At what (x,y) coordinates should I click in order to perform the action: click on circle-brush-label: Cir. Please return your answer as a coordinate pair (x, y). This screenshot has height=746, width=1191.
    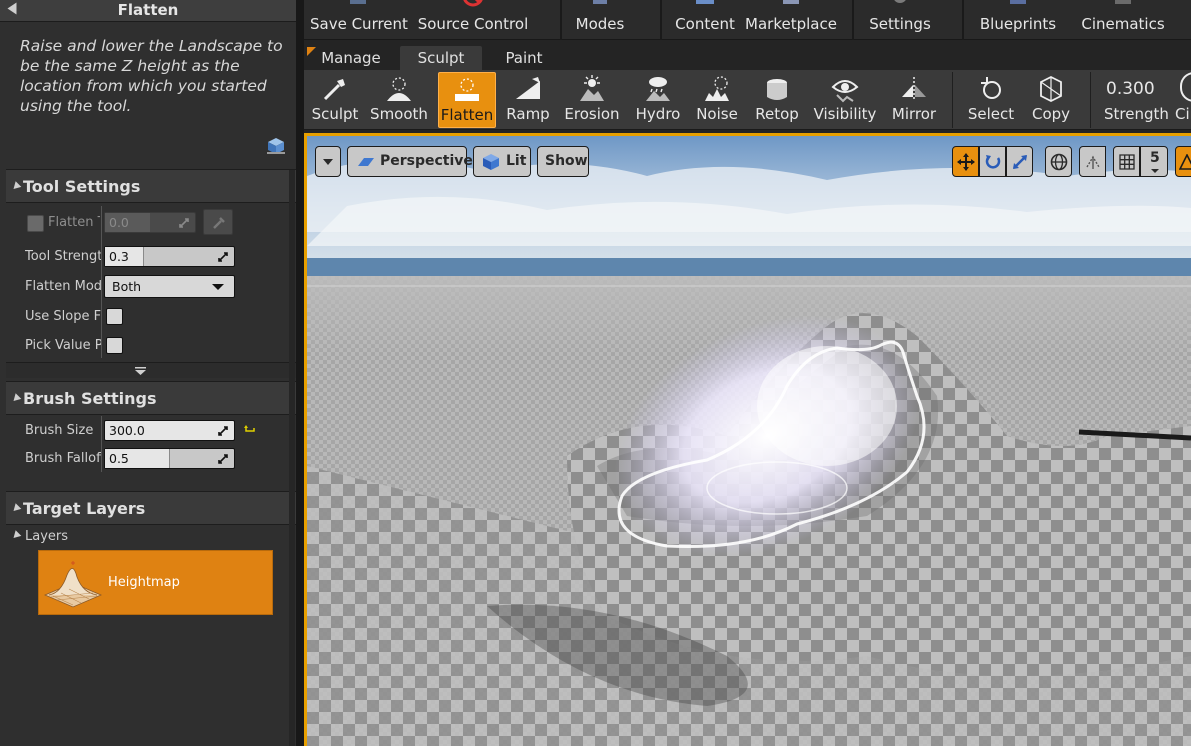
    Looking at the image, I should click on (1183, 114).